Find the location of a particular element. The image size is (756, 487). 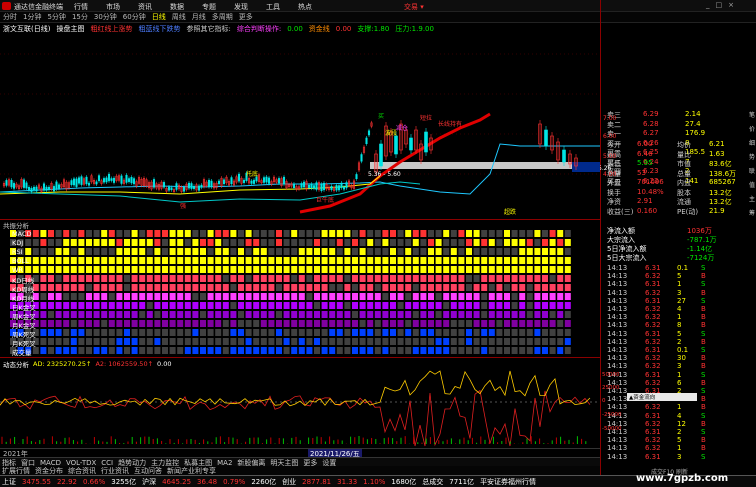

menu-item: 热点 is located at coordinates (305, 7).